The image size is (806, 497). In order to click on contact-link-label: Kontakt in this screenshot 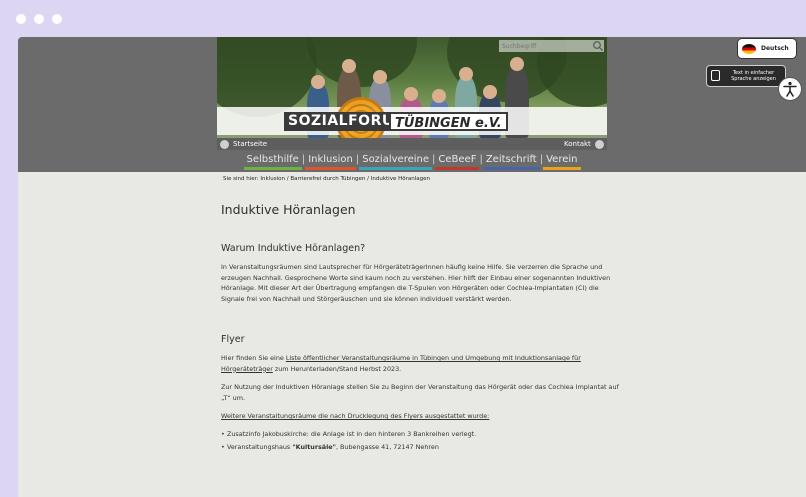, I will do `click(577, 144)`.